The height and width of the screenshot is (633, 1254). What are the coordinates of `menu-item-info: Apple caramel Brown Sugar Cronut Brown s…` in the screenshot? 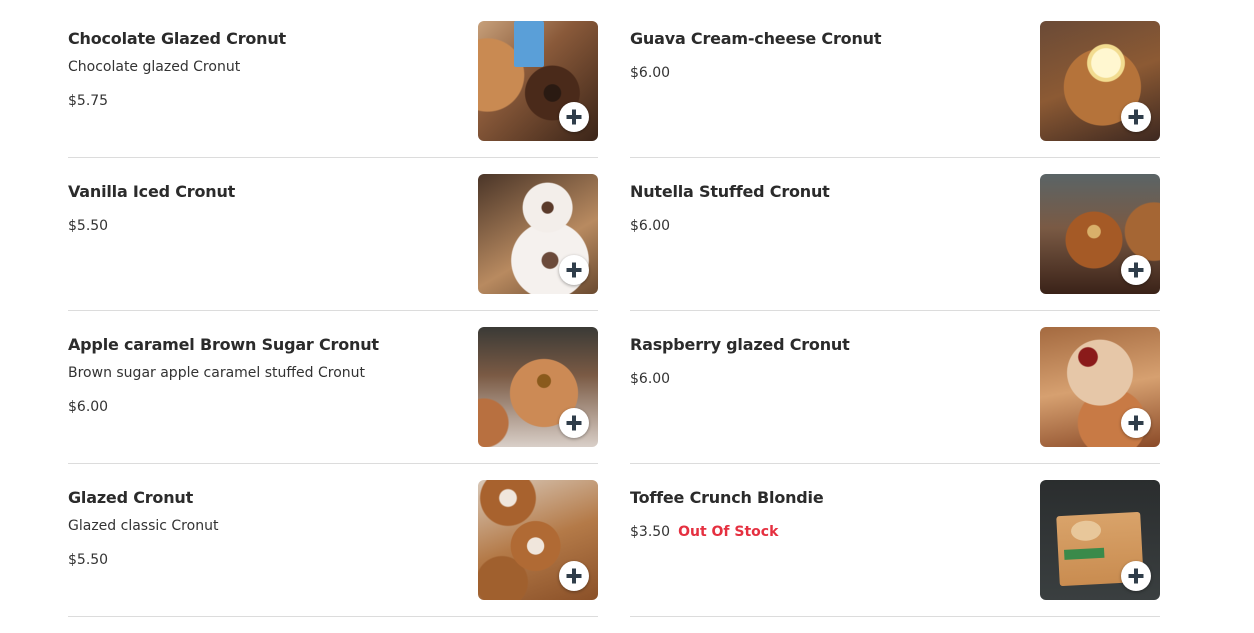 It's located at (263, 375).